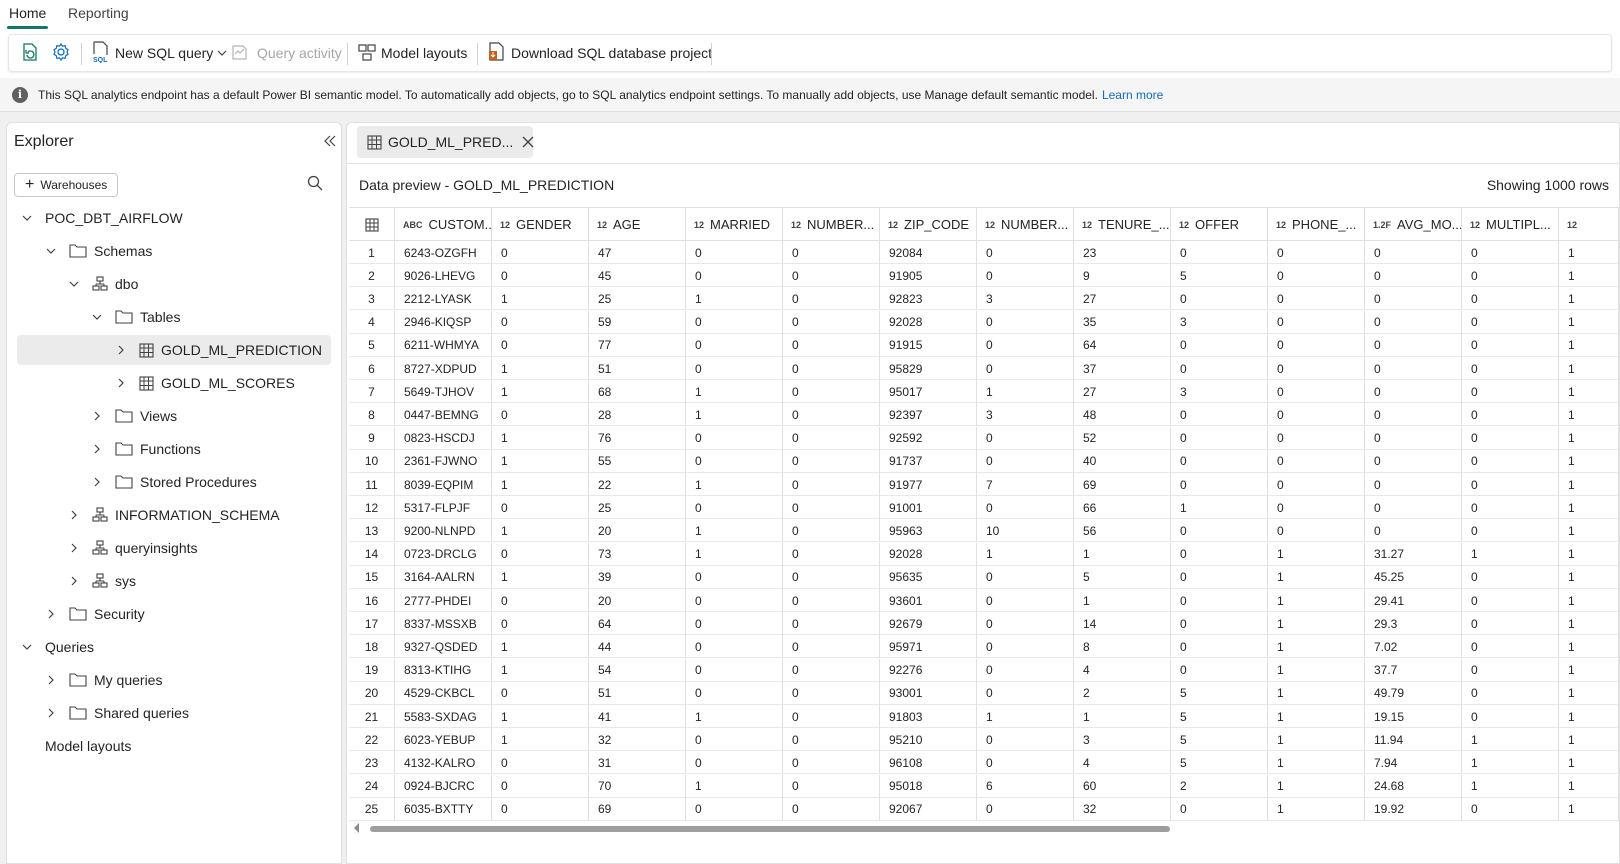 Image resolution: width=1620 pixels, height=864 pixels. I want to click on close-icon, so click(528, 142).